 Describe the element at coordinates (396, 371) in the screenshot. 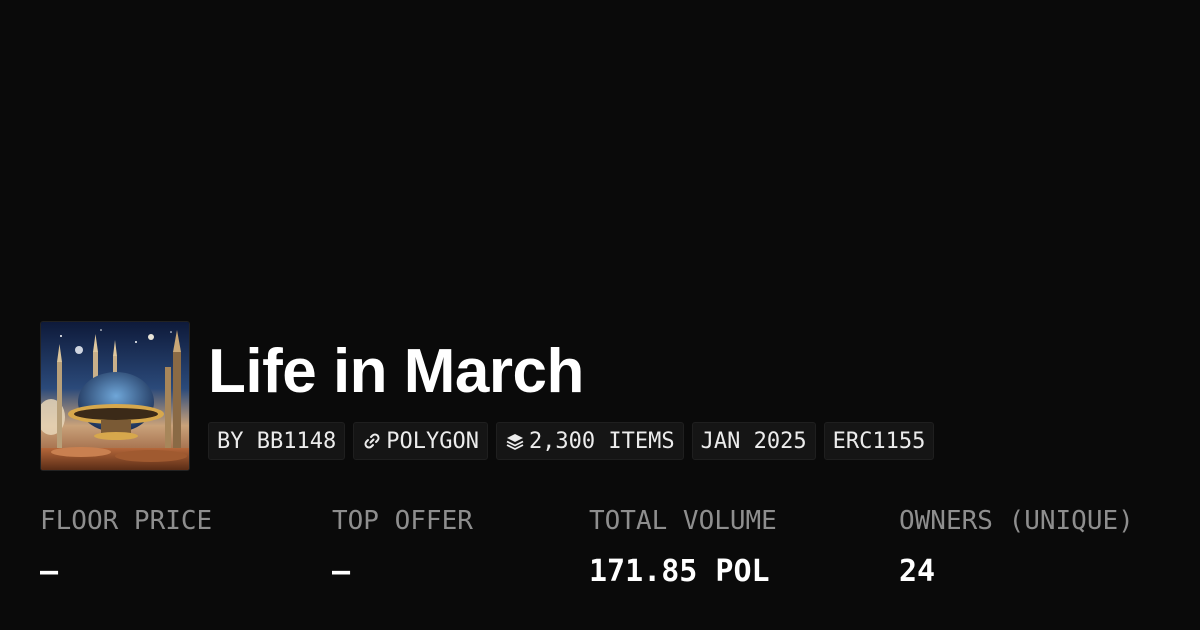

I see `collection-title: Life in March` at that location.